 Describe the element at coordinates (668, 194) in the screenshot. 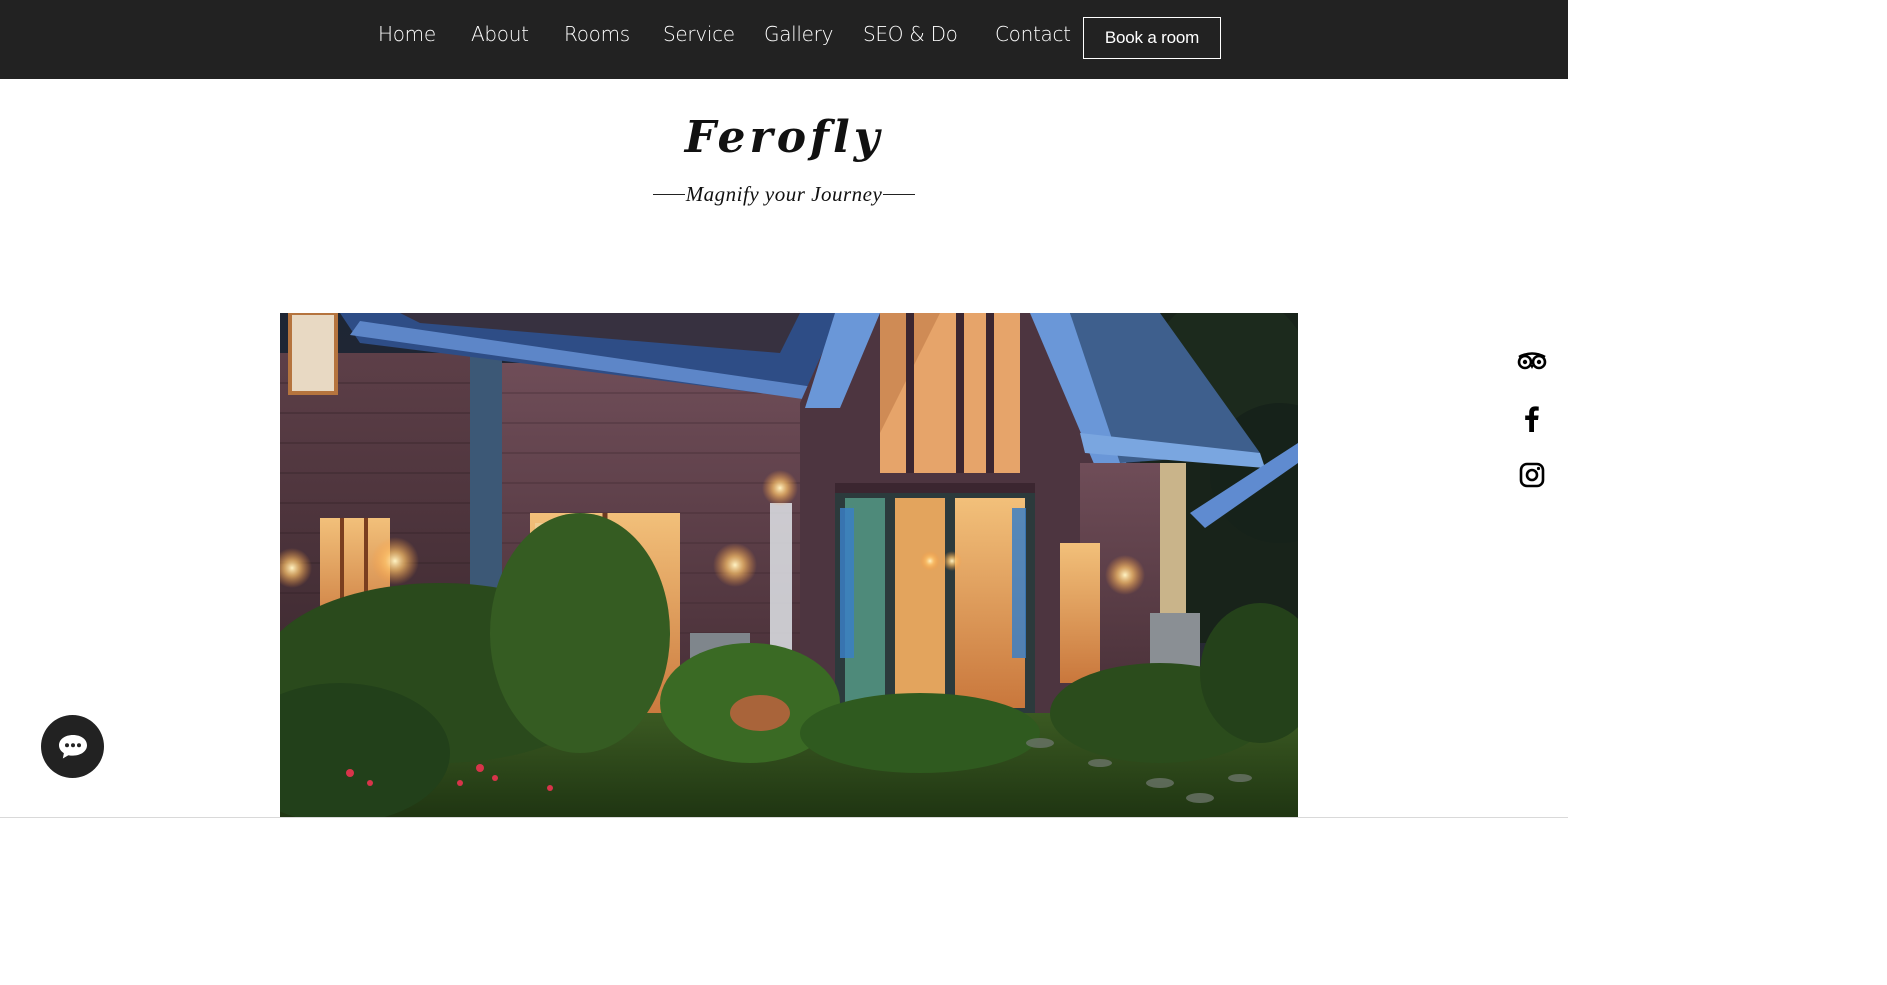

I see `tagline-rule-left` at that location.